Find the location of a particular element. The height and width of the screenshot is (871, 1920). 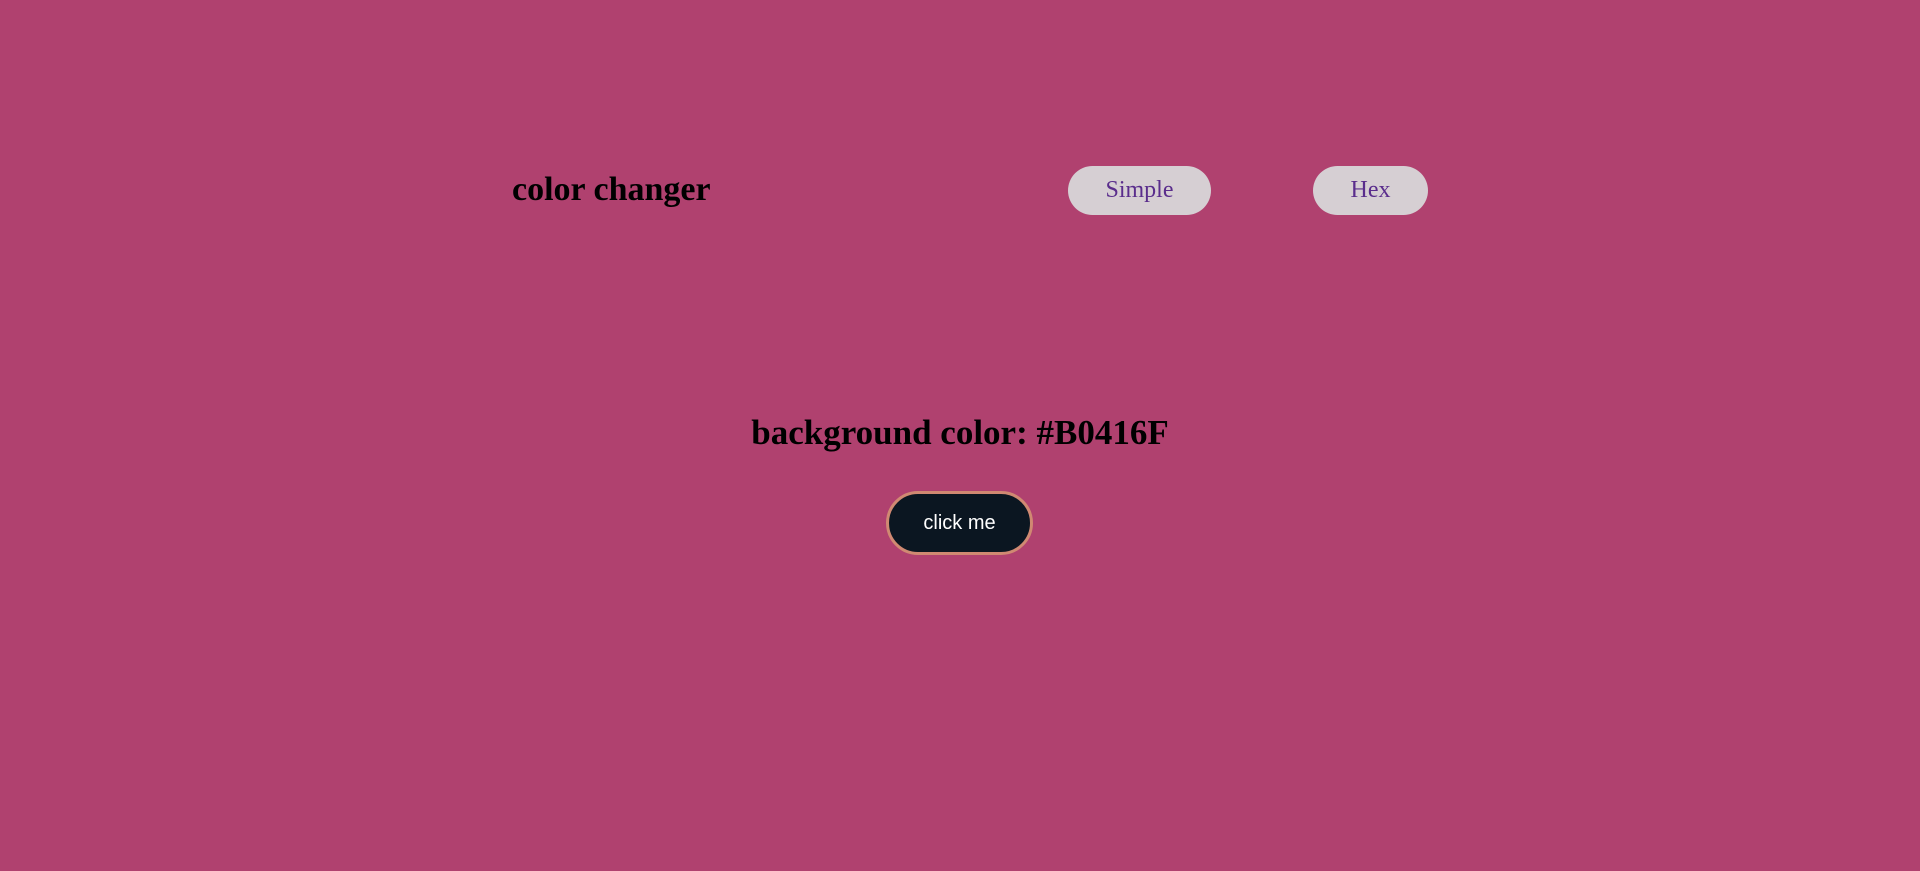

background-color-heading: background color: #B0416F is located at coordinates (960, 433).